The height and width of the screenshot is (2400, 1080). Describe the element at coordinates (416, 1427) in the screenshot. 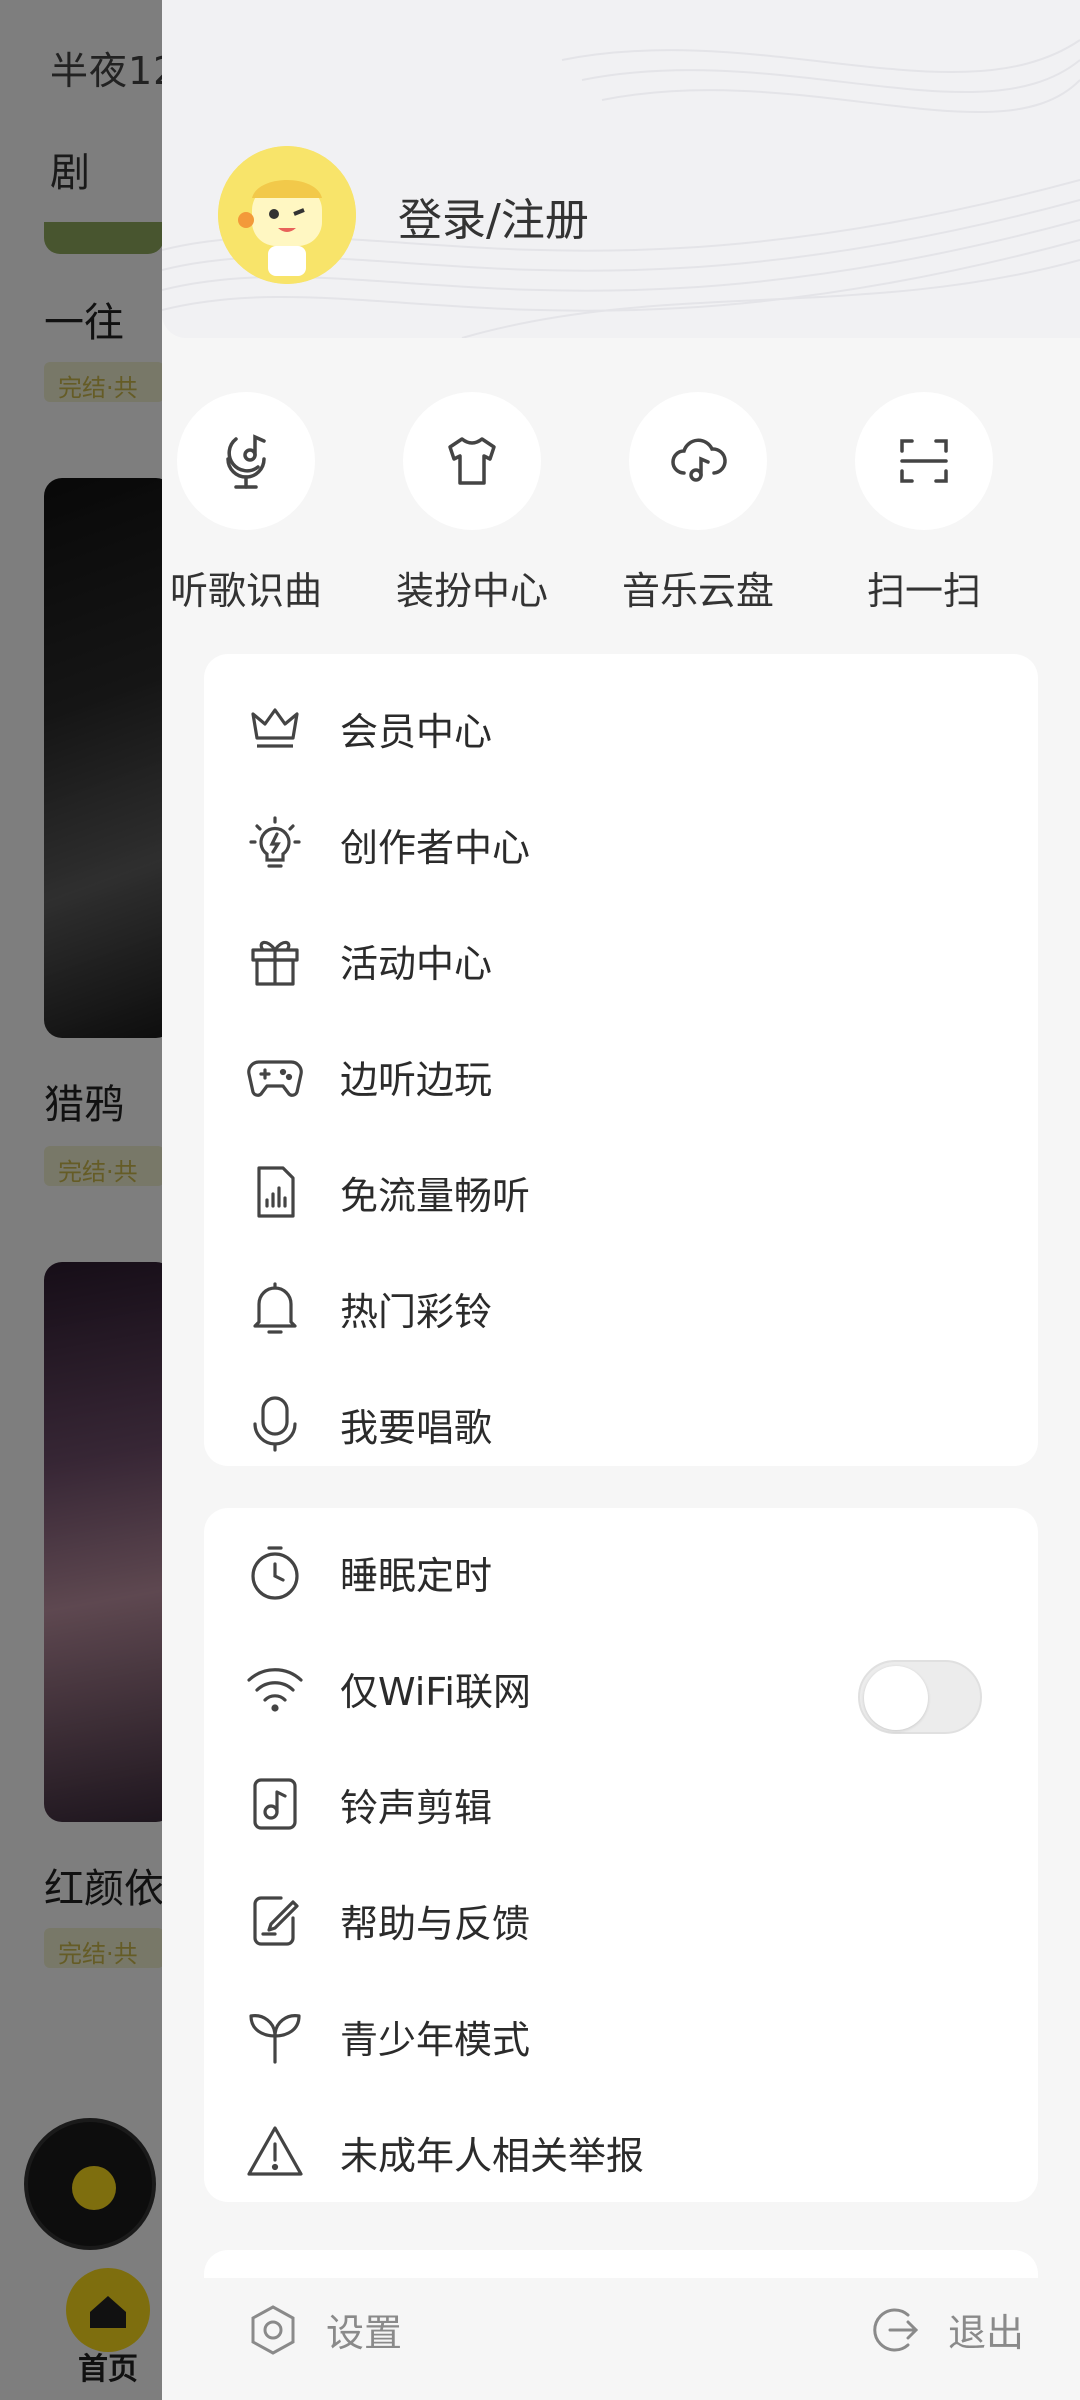

I see `menu-item-label: 我要唱歌` at that location.